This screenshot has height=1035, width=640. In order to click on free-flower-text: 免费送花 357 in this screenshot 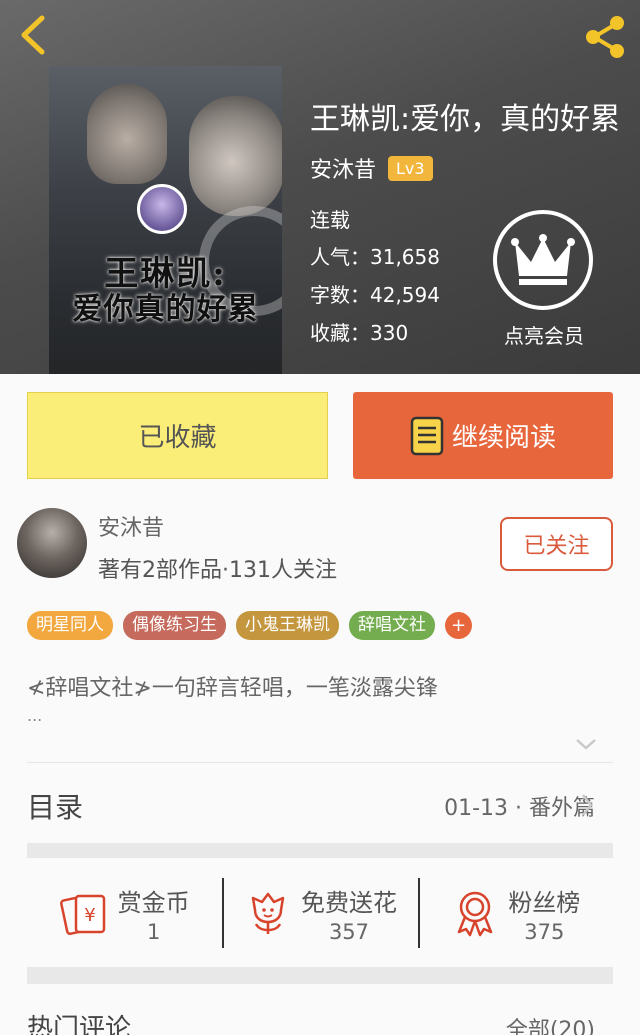, I will do `click(349, 913)`.